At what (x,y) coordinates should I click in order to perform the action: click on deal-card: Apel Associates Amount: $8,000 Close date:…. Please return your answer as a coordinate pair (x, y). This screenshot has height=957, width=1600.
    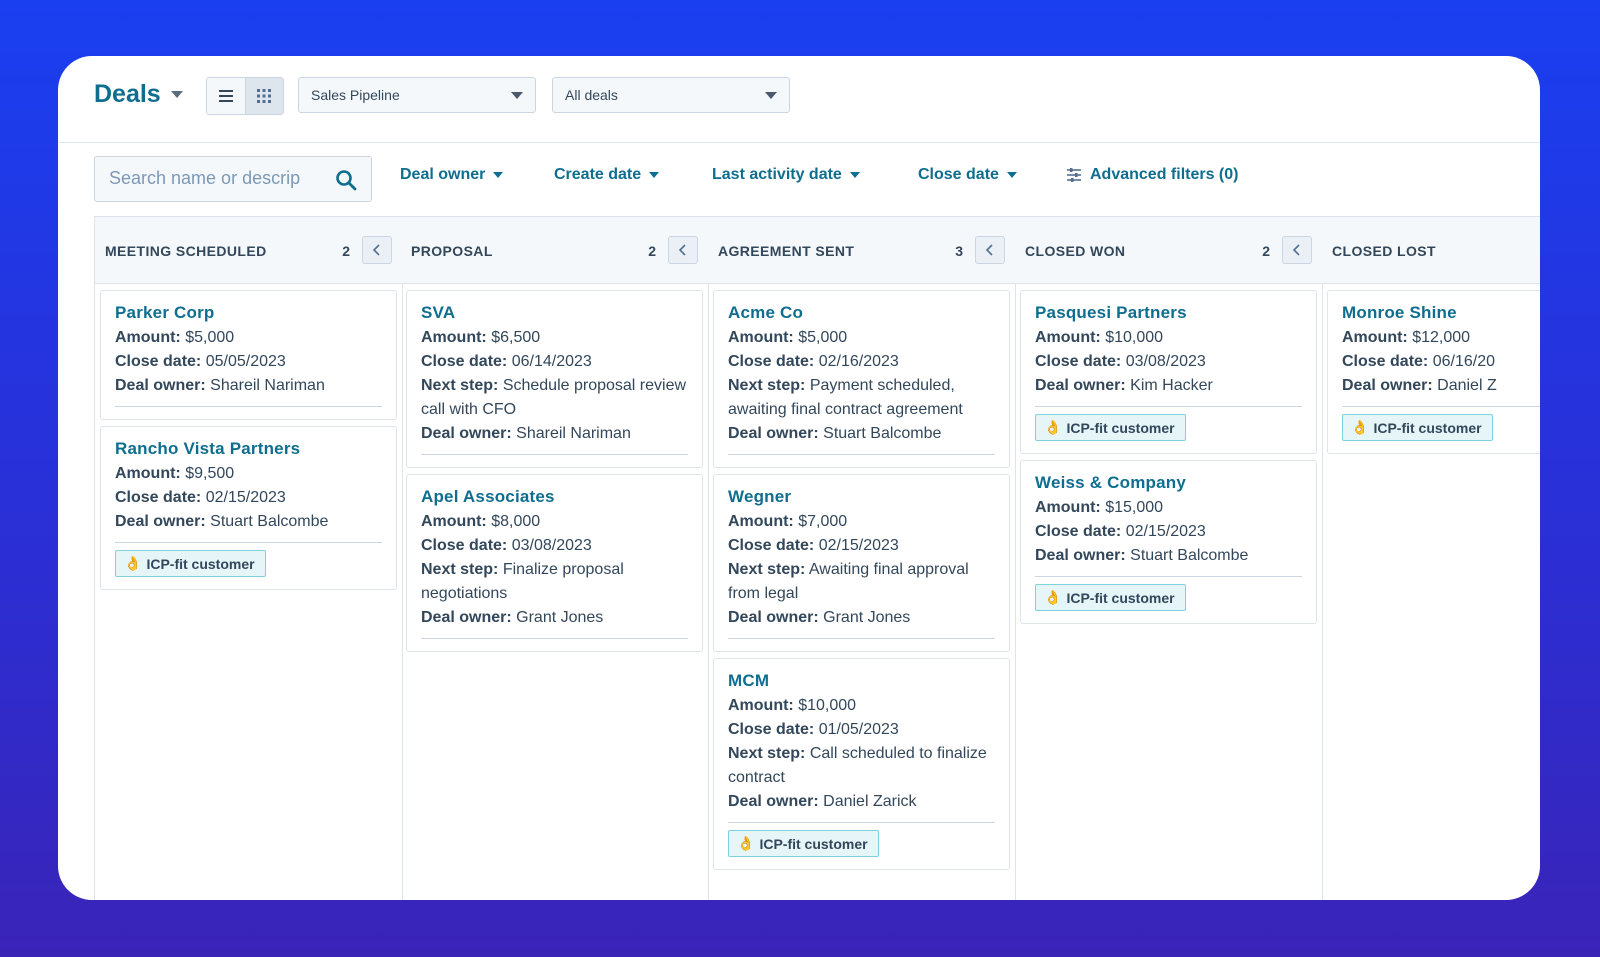
    Looking at the image, I should click on (554, 563).